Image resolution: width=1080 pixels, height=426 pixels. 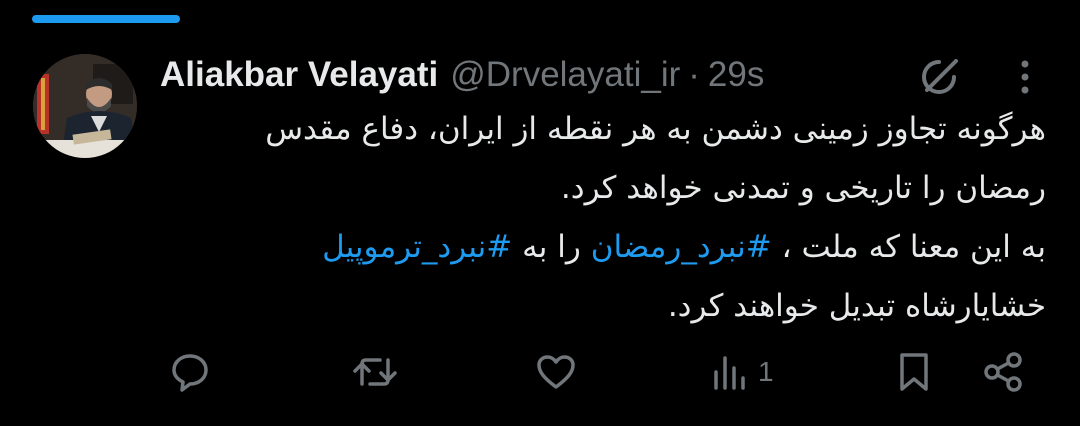 What do you see at coordinates (736, 75) in the screenshot?
I see `tweet-time: 29s` at bounding box center [736, 75].